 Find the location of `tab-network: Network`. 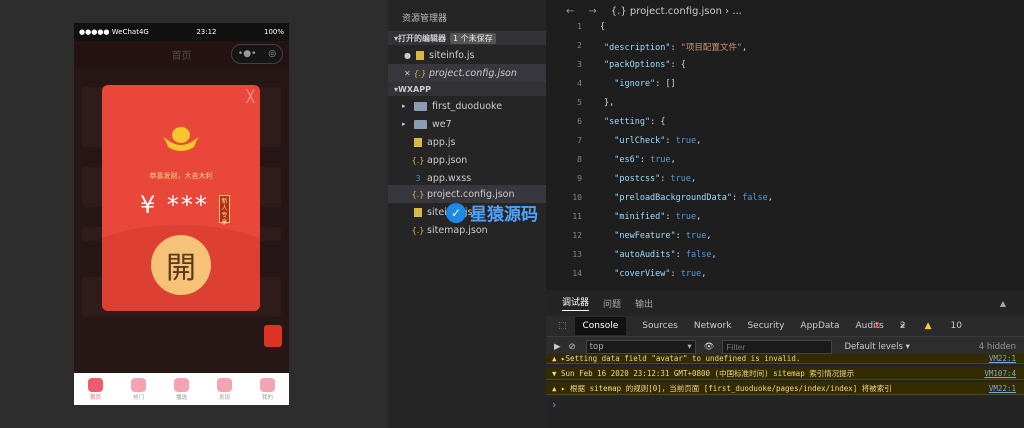

tab-network: Network is located at coordinates (713, 326).